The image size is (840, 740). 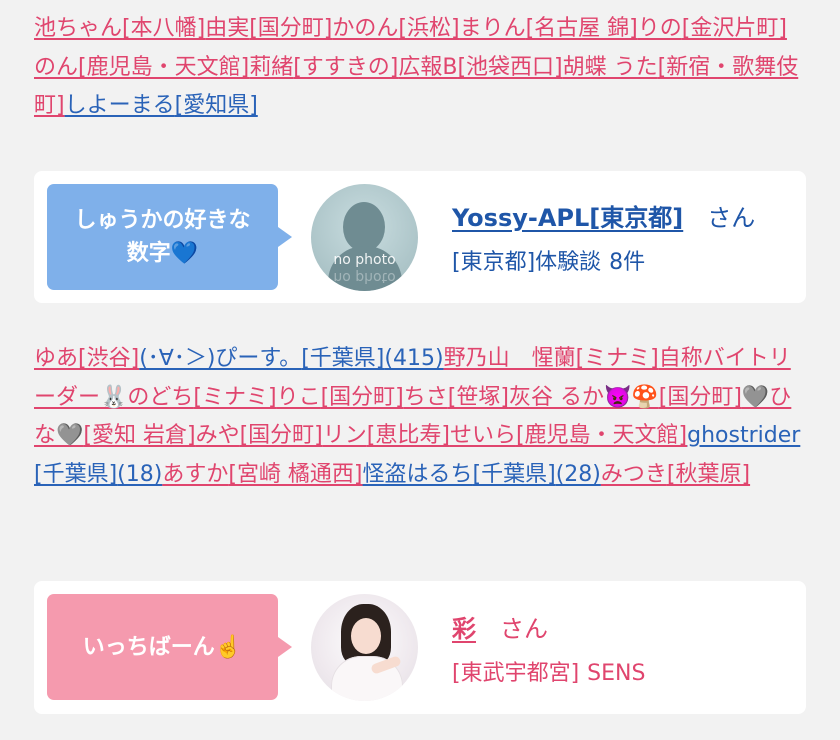 I want to click on bubble-text-line-2: 数字💙, so click(x=162, y=253).